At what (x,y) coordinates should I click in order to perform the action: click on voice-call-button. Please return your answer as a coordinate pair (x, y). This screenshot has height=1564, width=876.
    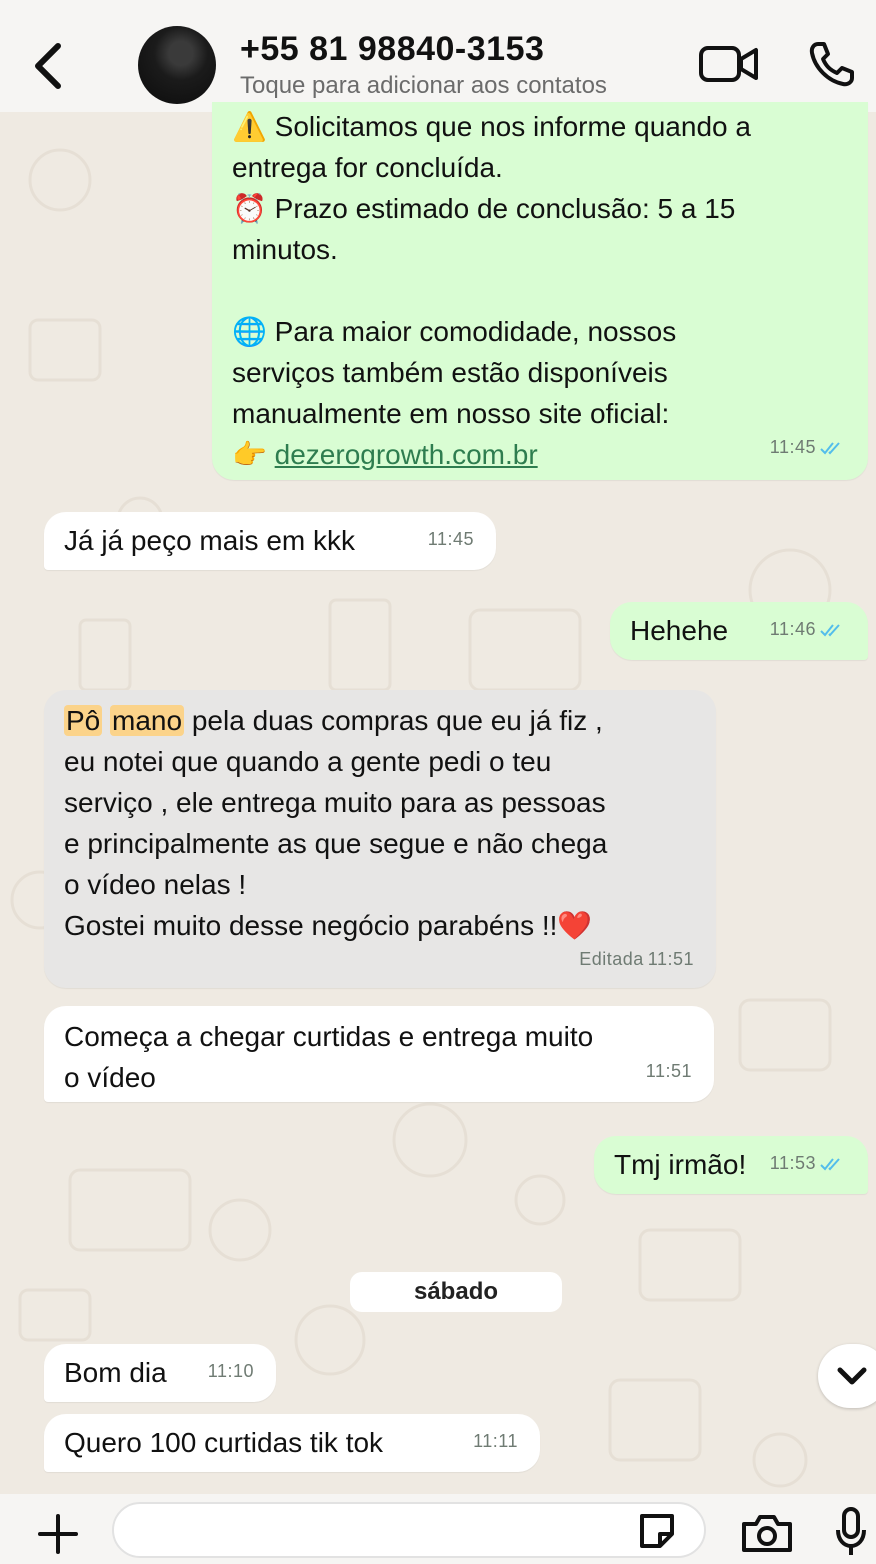
    Looking at the image, I should click on (832, 64).